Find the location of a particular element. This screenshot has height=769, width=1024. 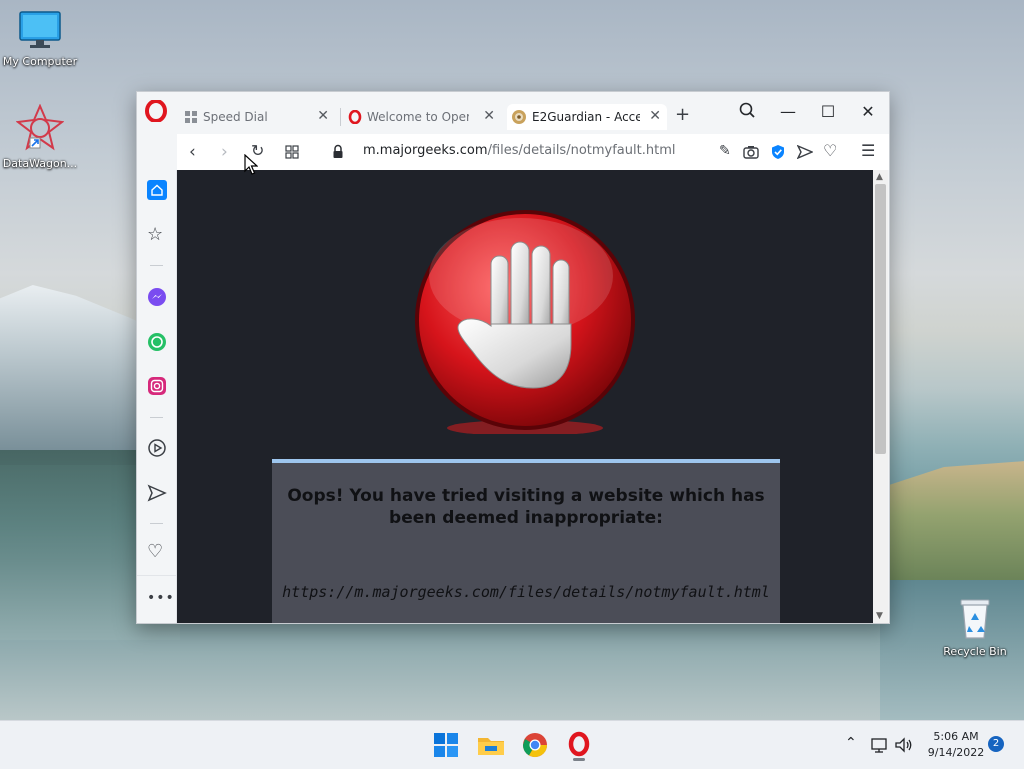

taskbar: ⌃ 5:06 AM 9/14/2022 2 is located at coordinates (512, 744).